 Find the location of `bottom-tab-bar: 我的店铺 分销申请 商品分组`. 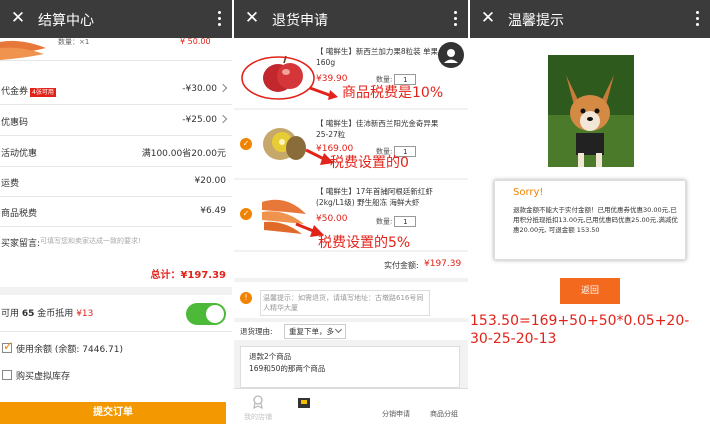

bottom-tab-bar: 我的店铺 分销申请 商品分组 is located at coordinates (351, 410).